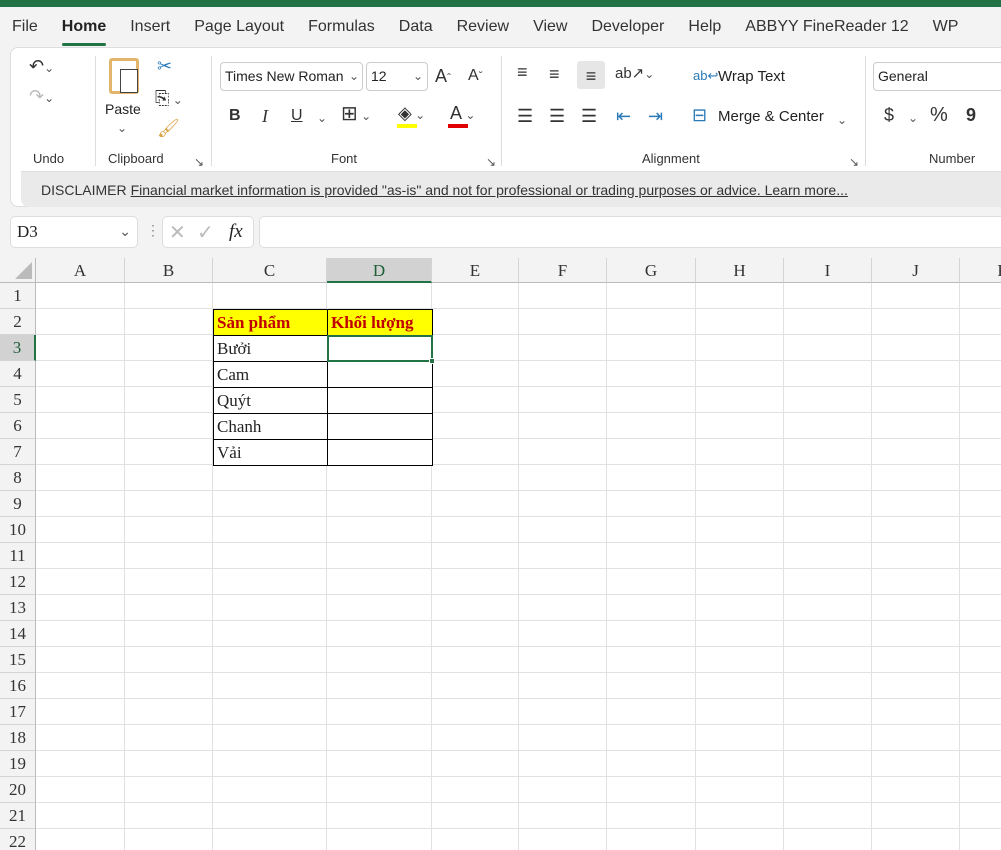  Describe the element at coordinates (828, 504) in the screenshot. I see `cell-I9` at that location.